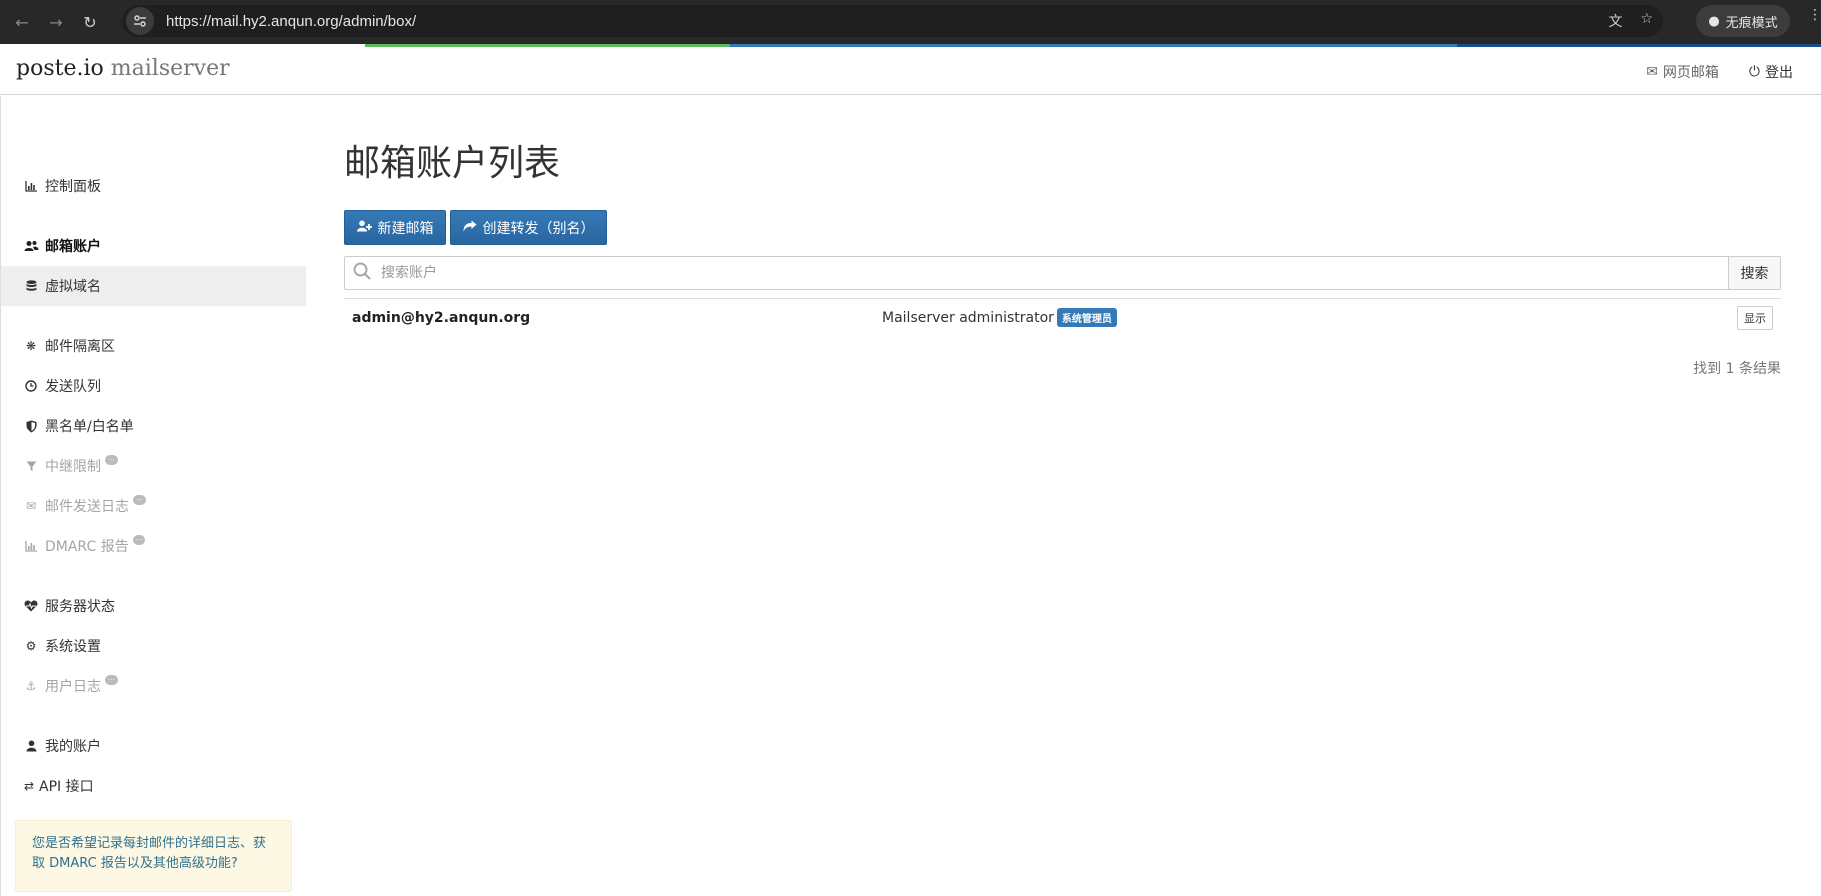 The image size is (1821, 896). Describe the element at coordinates (31, 286) in the screenshot. I see `database-icon` at that location.